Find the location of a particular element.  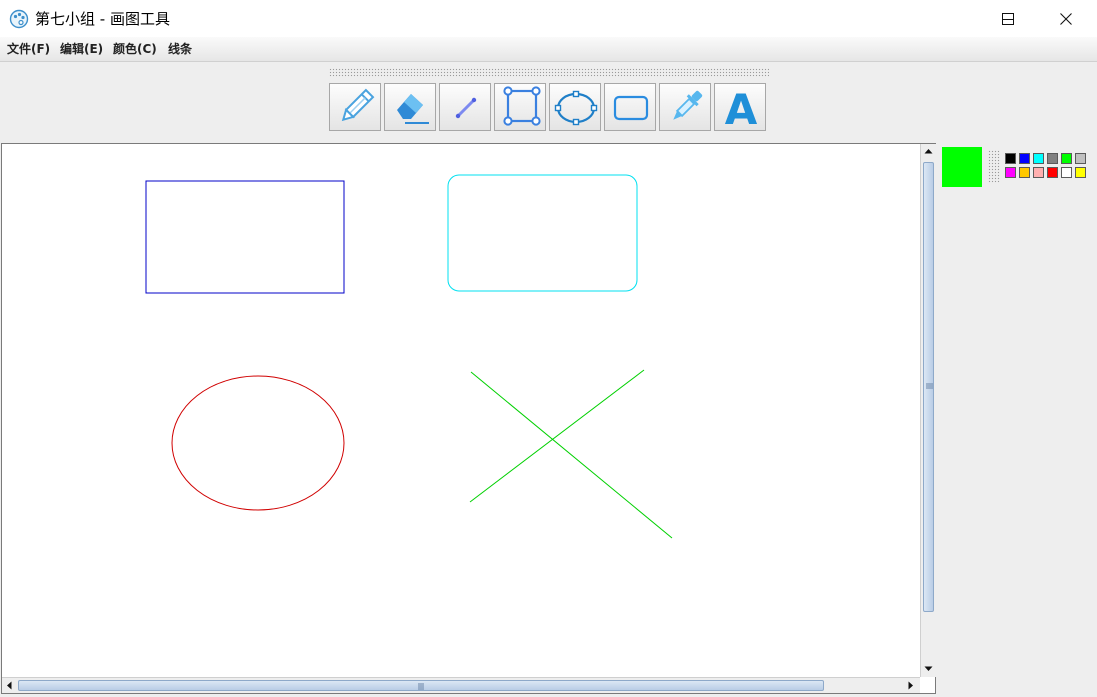

line-icon is located at coordinates (466, 108).